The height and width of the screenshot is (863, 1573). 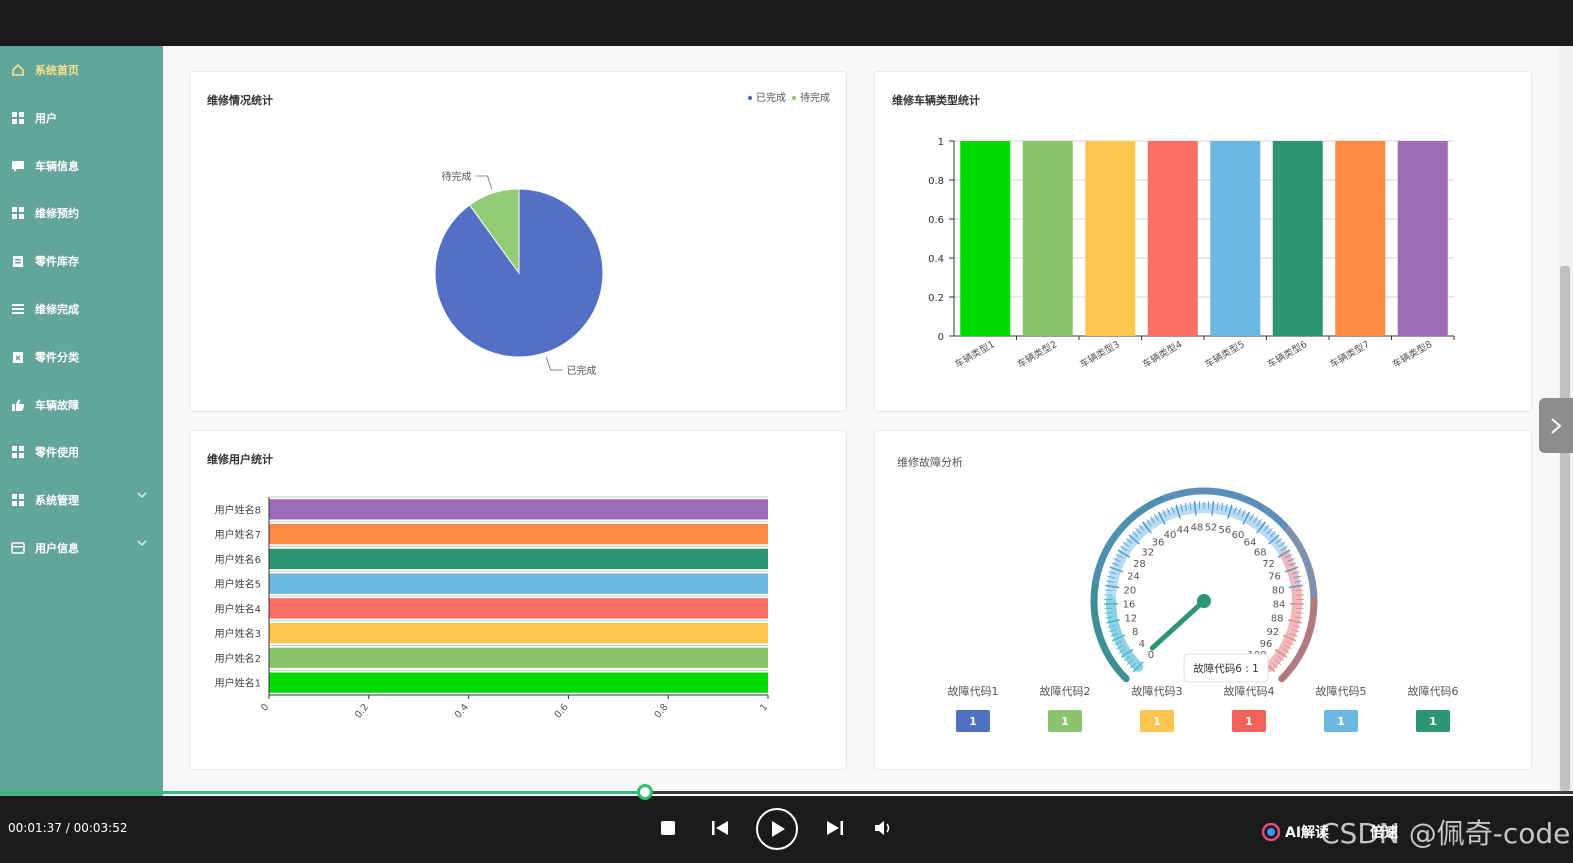 I want to click on sidebar-item-9: 零件使用, so click(x=81, y=452).